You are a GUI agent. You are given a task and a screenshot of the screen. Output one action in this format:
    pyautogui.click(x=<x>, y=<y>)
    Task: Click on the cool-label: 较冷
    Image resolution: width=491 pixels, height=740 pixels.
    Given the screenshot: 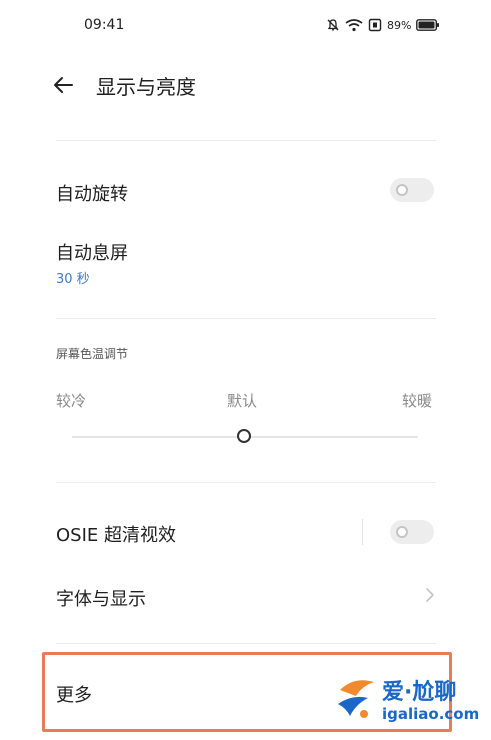 What is the action you would take?
    pyautogui.click(x=71, y=401)
    